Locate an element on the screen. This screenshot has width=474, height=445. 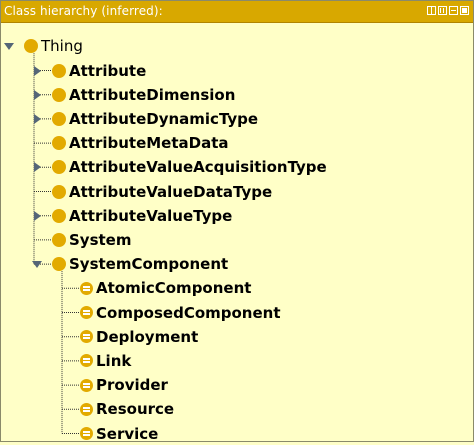
tree-node-label: AtomicComponent is located at coordinates (174, 288).